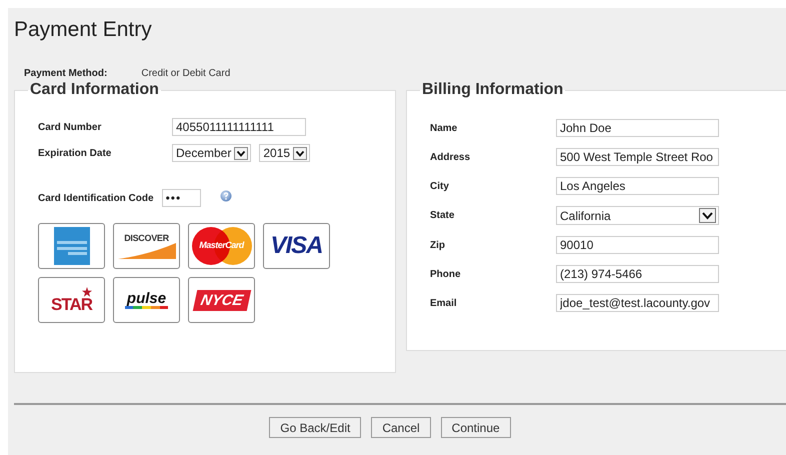 The height and width of the screenshot is (455, 786). What do you see at coordinates (637, 274) in the screenshot?
I see `input-field: (213) 974-5466` at bounding box center [637, 274].